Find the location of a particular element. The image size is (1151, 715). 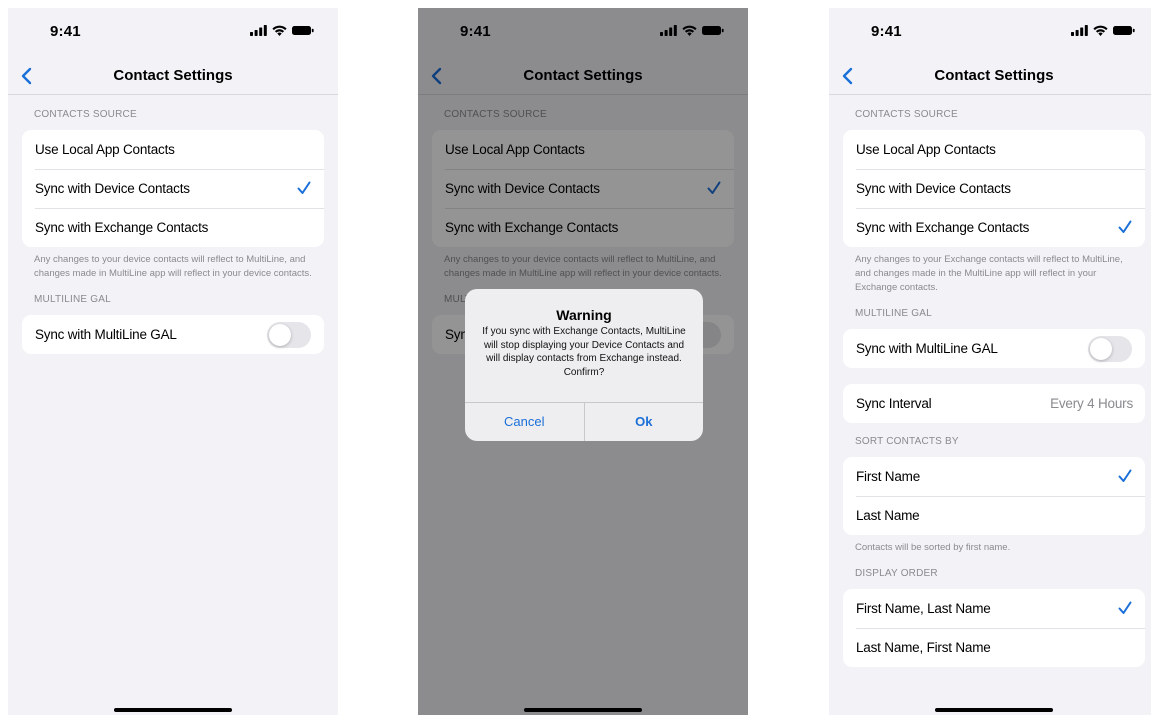

sync-interval-row: Sync Interval Every 4 Hours is located at coordinates (994, 403).